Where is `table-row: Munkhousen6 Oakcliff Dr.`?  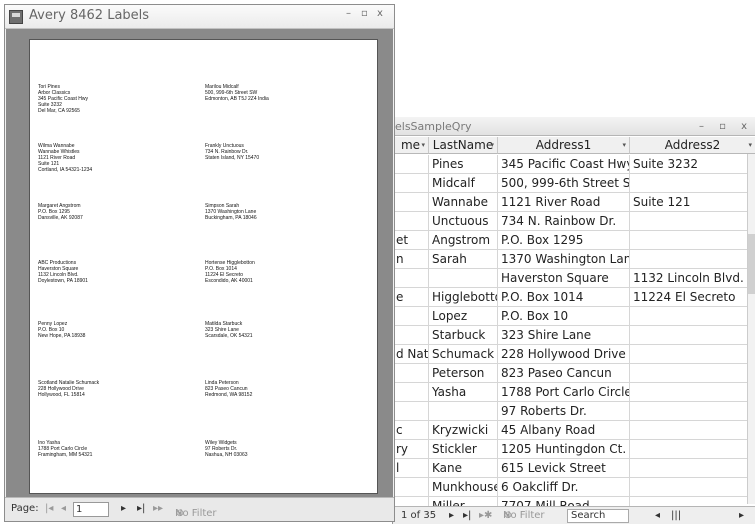 table-row: Munkhousen6 Oakcliff Dr. is located at coordinates (574, 487).